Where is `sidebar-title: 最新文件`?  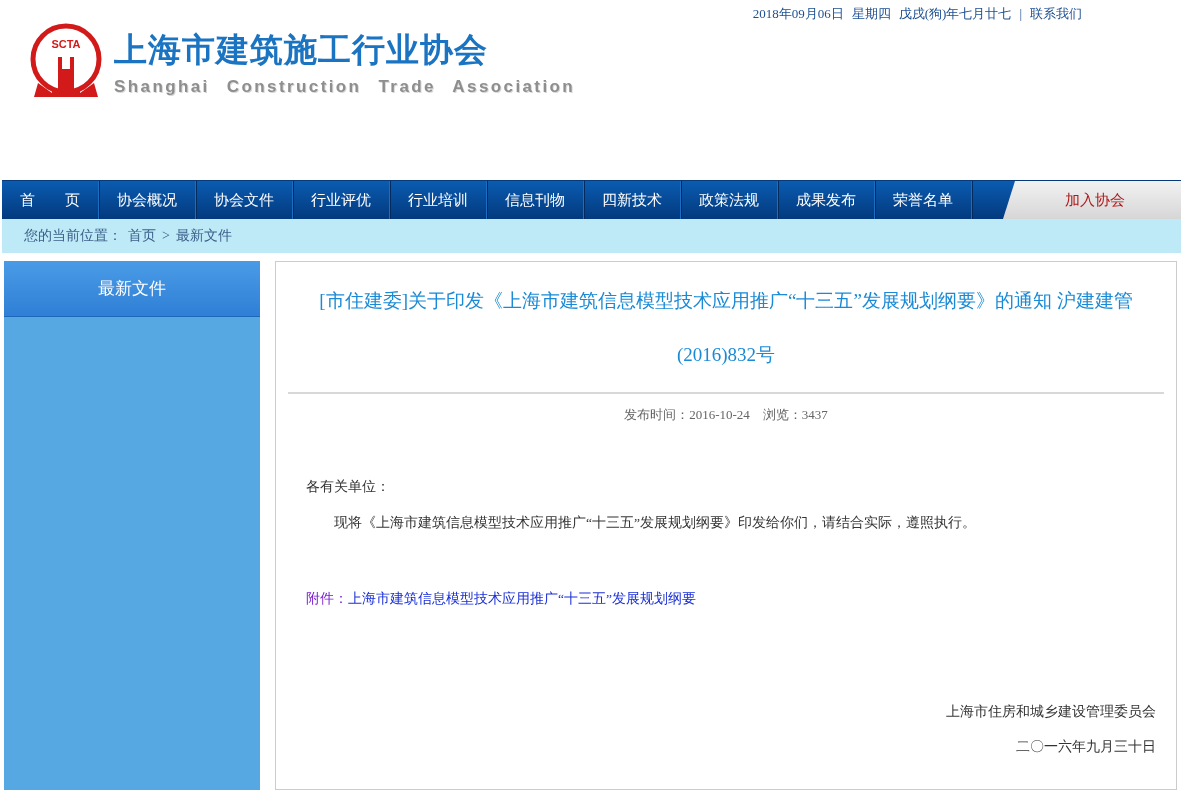
sidebar-title: 最新文件 is located at coordinates (132, 289).